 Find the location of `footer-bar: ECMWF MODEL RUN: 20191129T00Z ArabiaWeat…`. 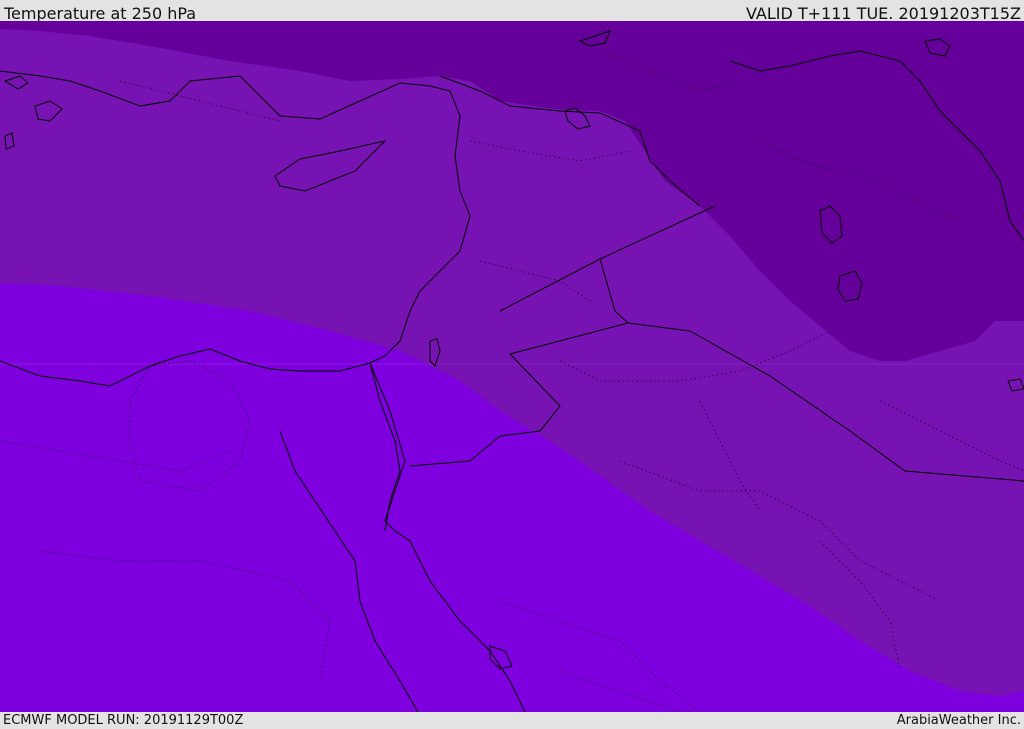

footer-bar: ECMWF MODEL RUN: 20191129T00Z ArabiaWeat… is located at coordinates (512, 720).